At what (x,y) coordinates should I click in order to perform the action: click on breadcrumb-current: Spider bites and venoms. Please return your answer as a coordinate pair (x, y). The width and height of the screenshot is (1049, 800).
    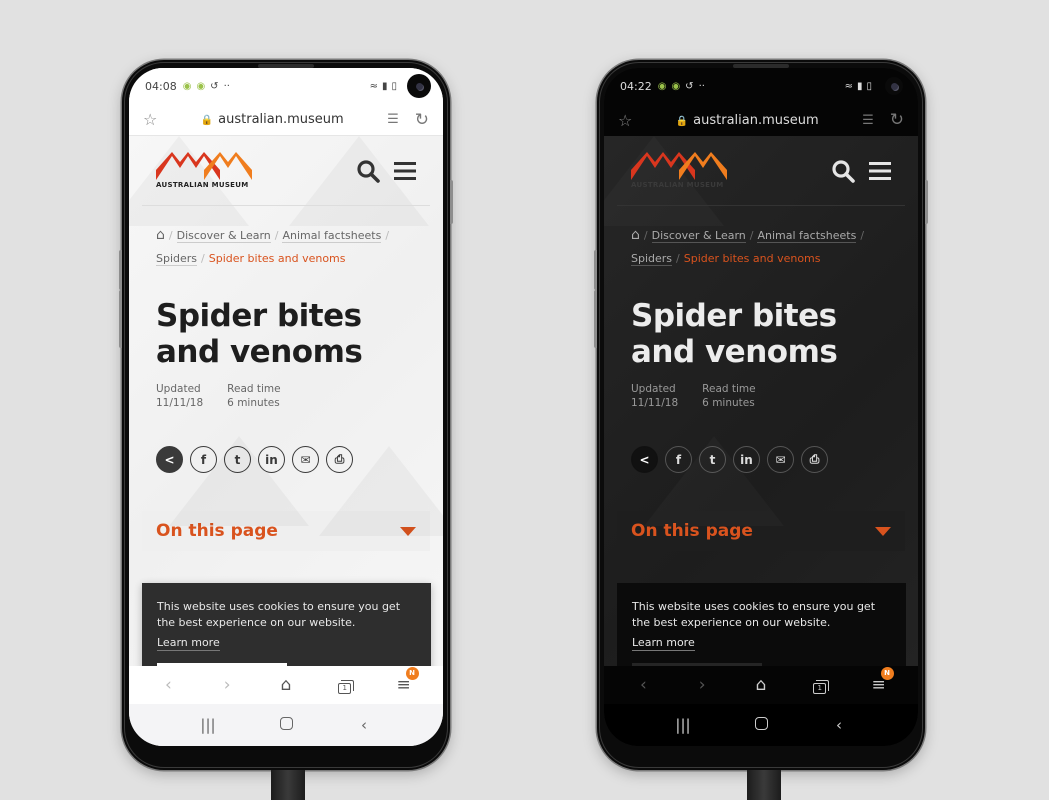
    Looking at the image, I should click on (277, 258).